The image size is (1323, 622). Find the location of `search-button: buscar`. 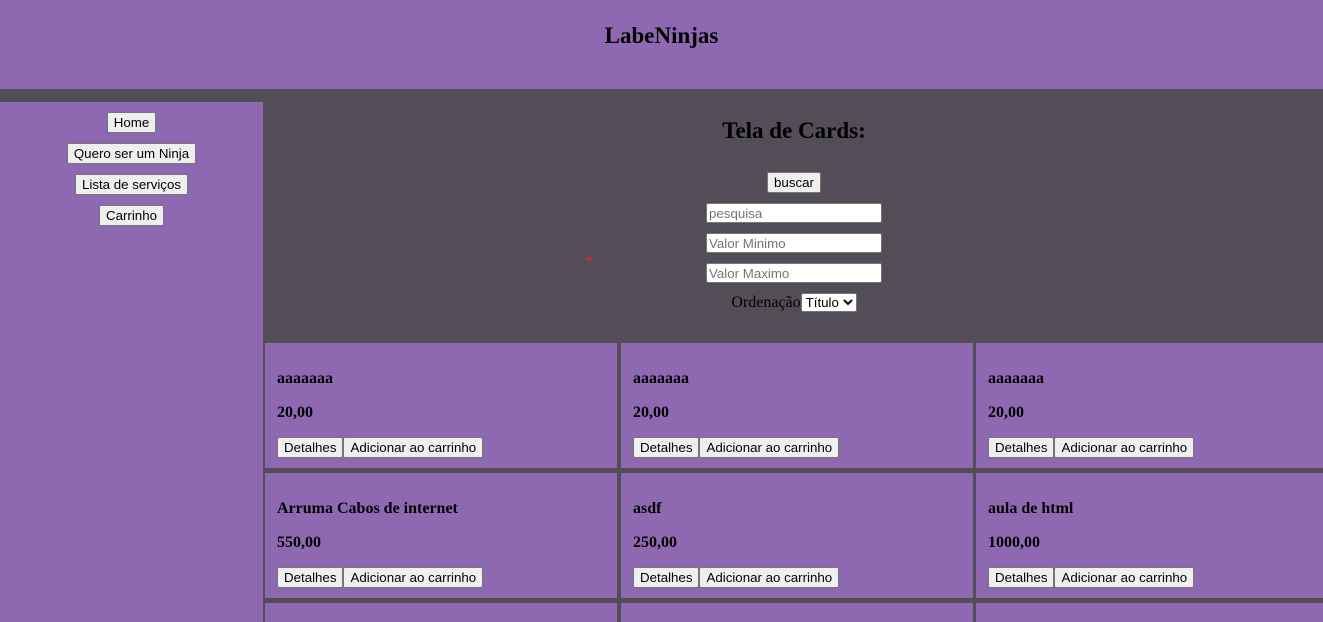

search-button: buscar is located at coordinates (794, 182).